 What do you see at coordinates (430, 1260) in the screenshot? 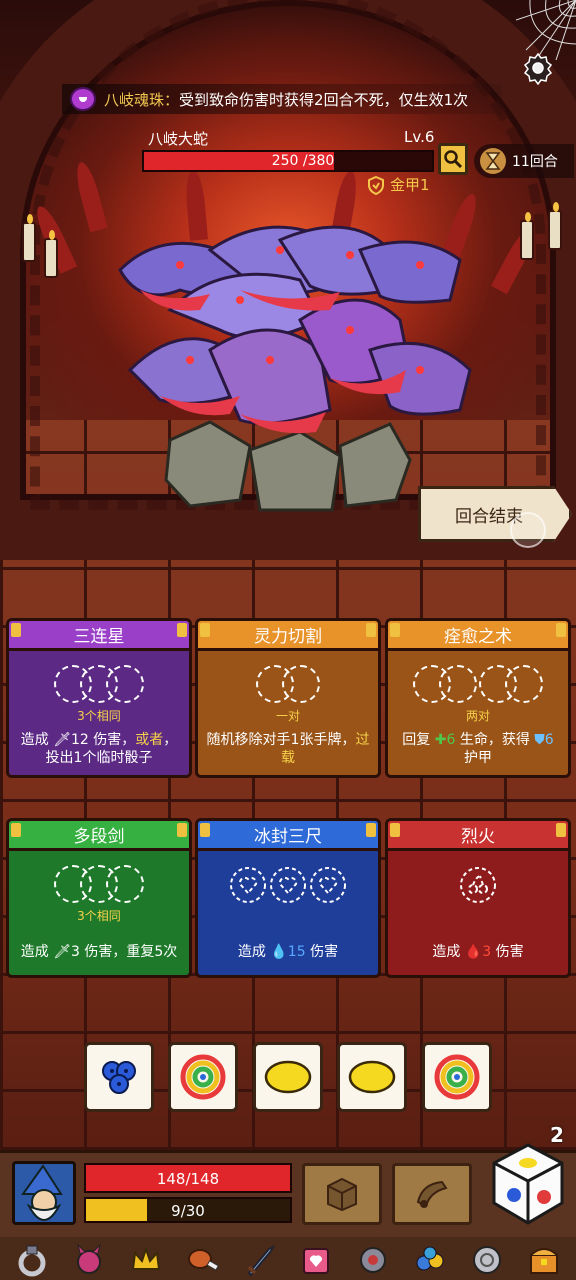
I see `berries-icon` at bounding box center [430, 1260].